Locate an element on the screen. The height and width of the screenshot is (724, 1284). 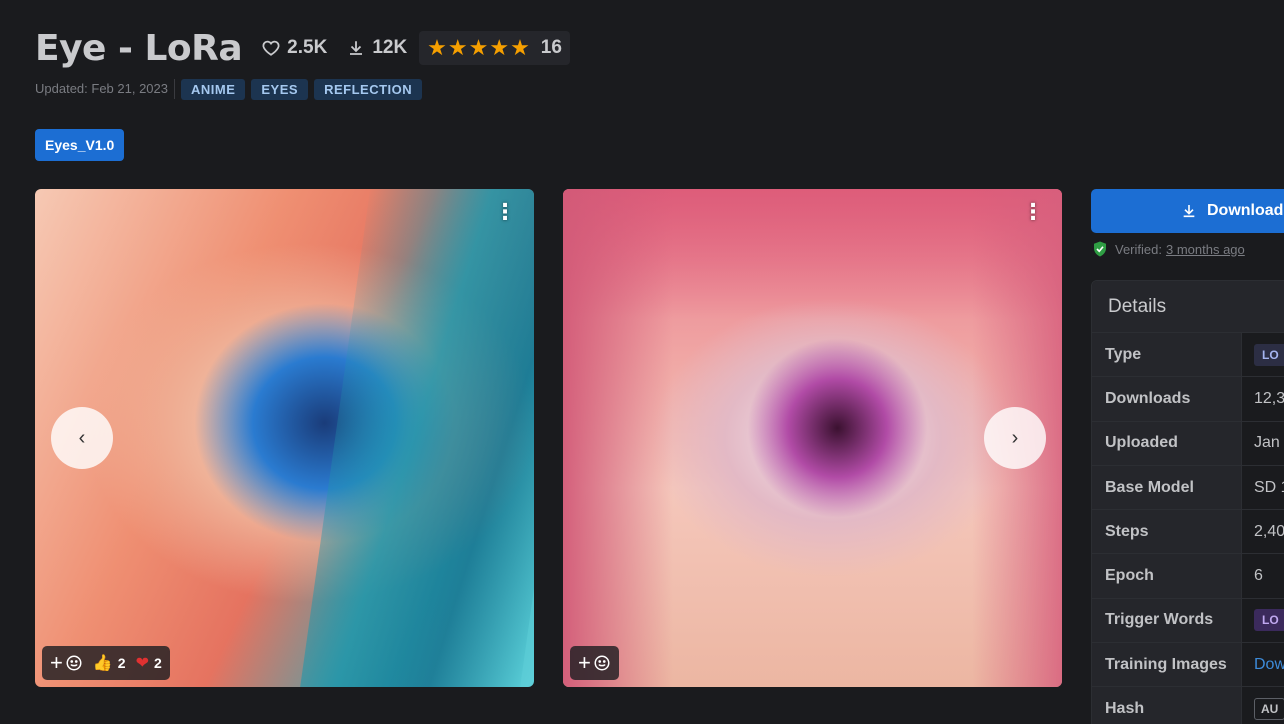
details-value: 12,3 is located at coordinates (1269, 398).